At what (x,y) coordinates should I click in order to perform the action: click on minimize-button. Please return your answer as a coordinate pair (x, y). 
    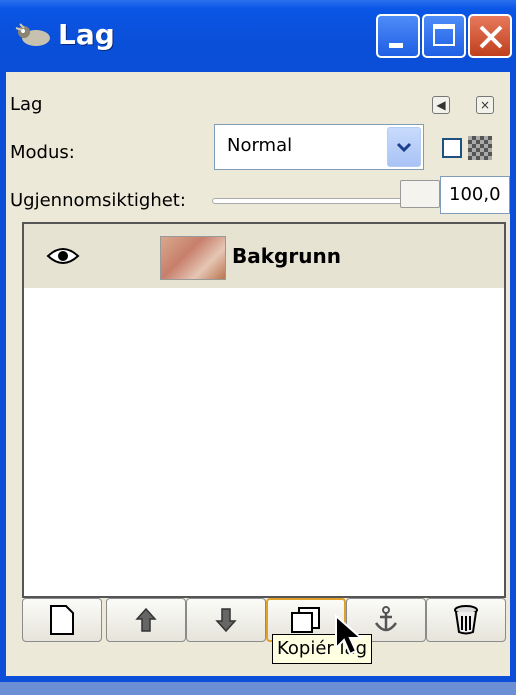
    Looking at the image, I should click on (398, 36).